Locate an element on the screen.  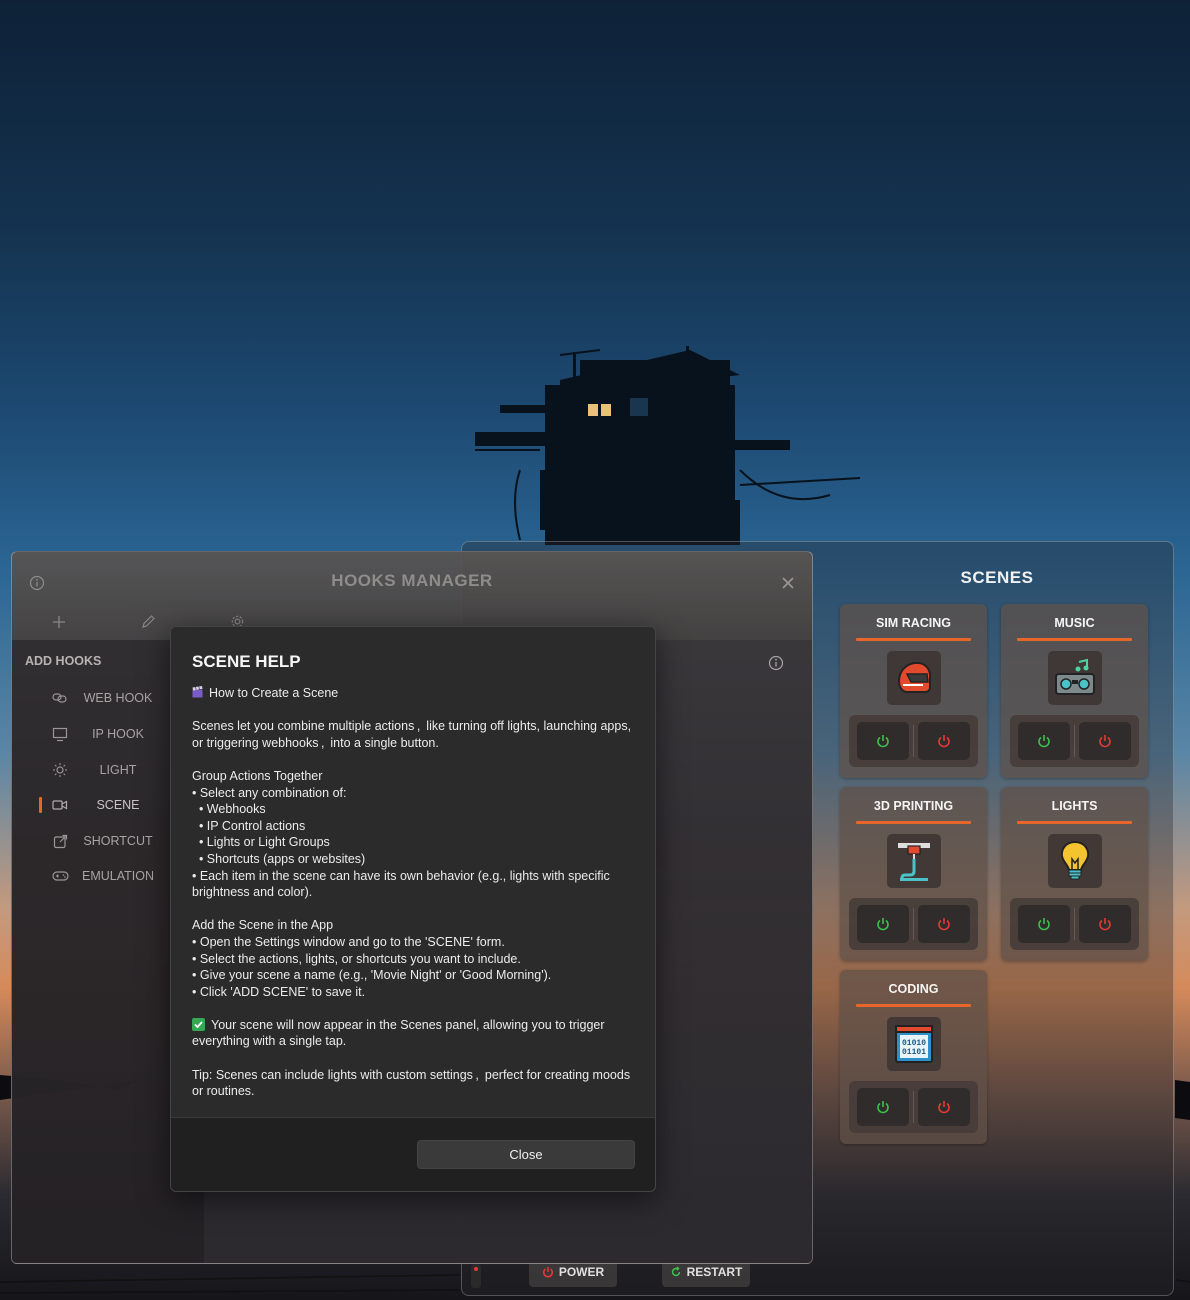
light-bulb-icon is located at coordinates (1075, 861).